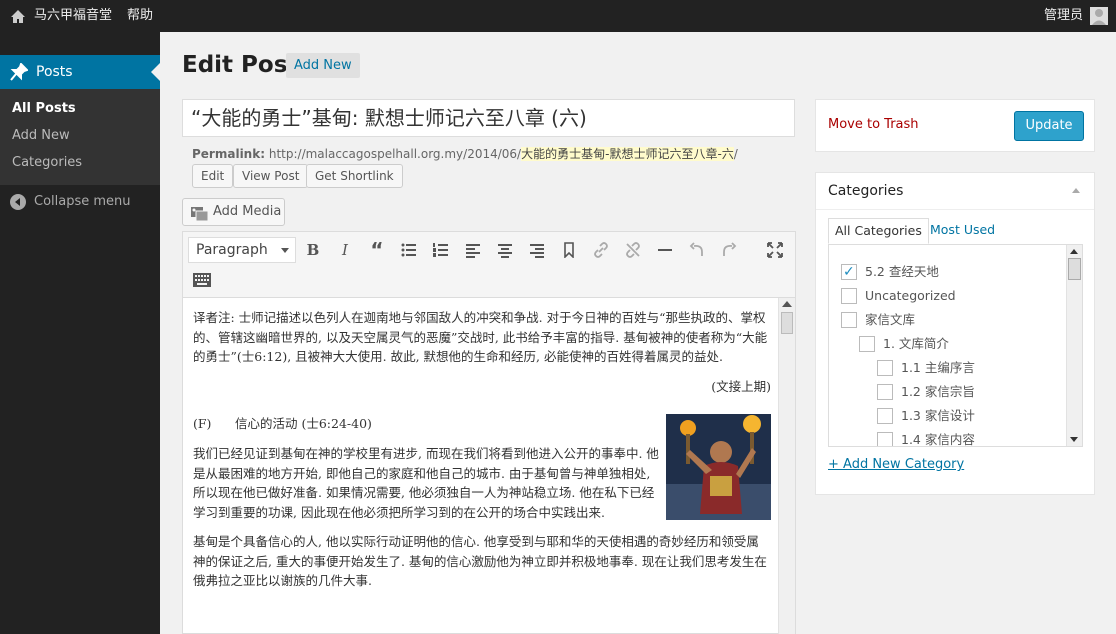  What do you see at coordinates (569, 250) in the screenshot?
I see `more-tag-icon` at bounding box center [569, 250].